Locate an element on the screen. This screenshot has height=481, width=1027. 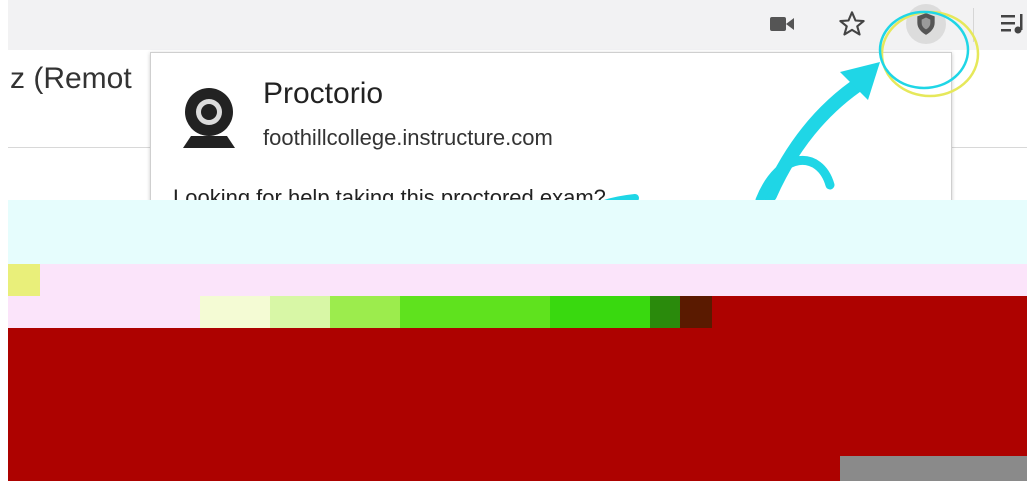
proctorio-shield-icon is located at coordinates (926, 24).